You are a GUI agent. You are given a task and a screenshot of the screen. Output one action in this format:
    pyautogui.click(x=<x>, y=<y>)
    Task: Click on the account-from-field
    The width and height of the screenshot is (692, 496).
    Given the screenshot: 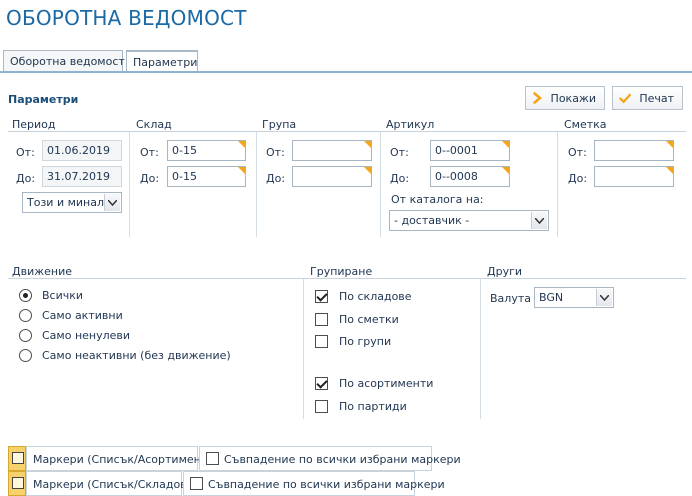 What is the action you would take?
    pyautogui.click(x=634, y=150)
    